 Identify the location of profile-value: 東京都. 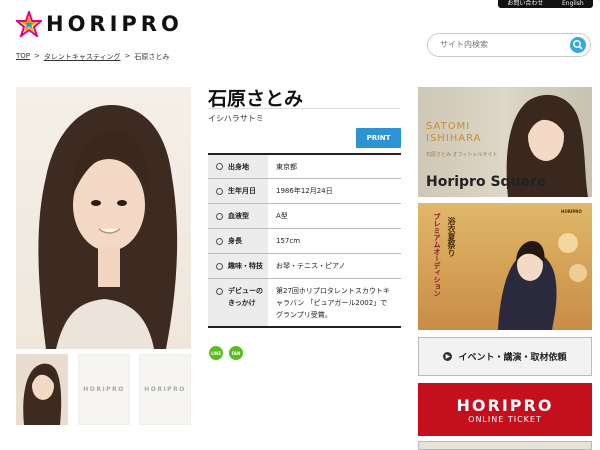
(286, 166).